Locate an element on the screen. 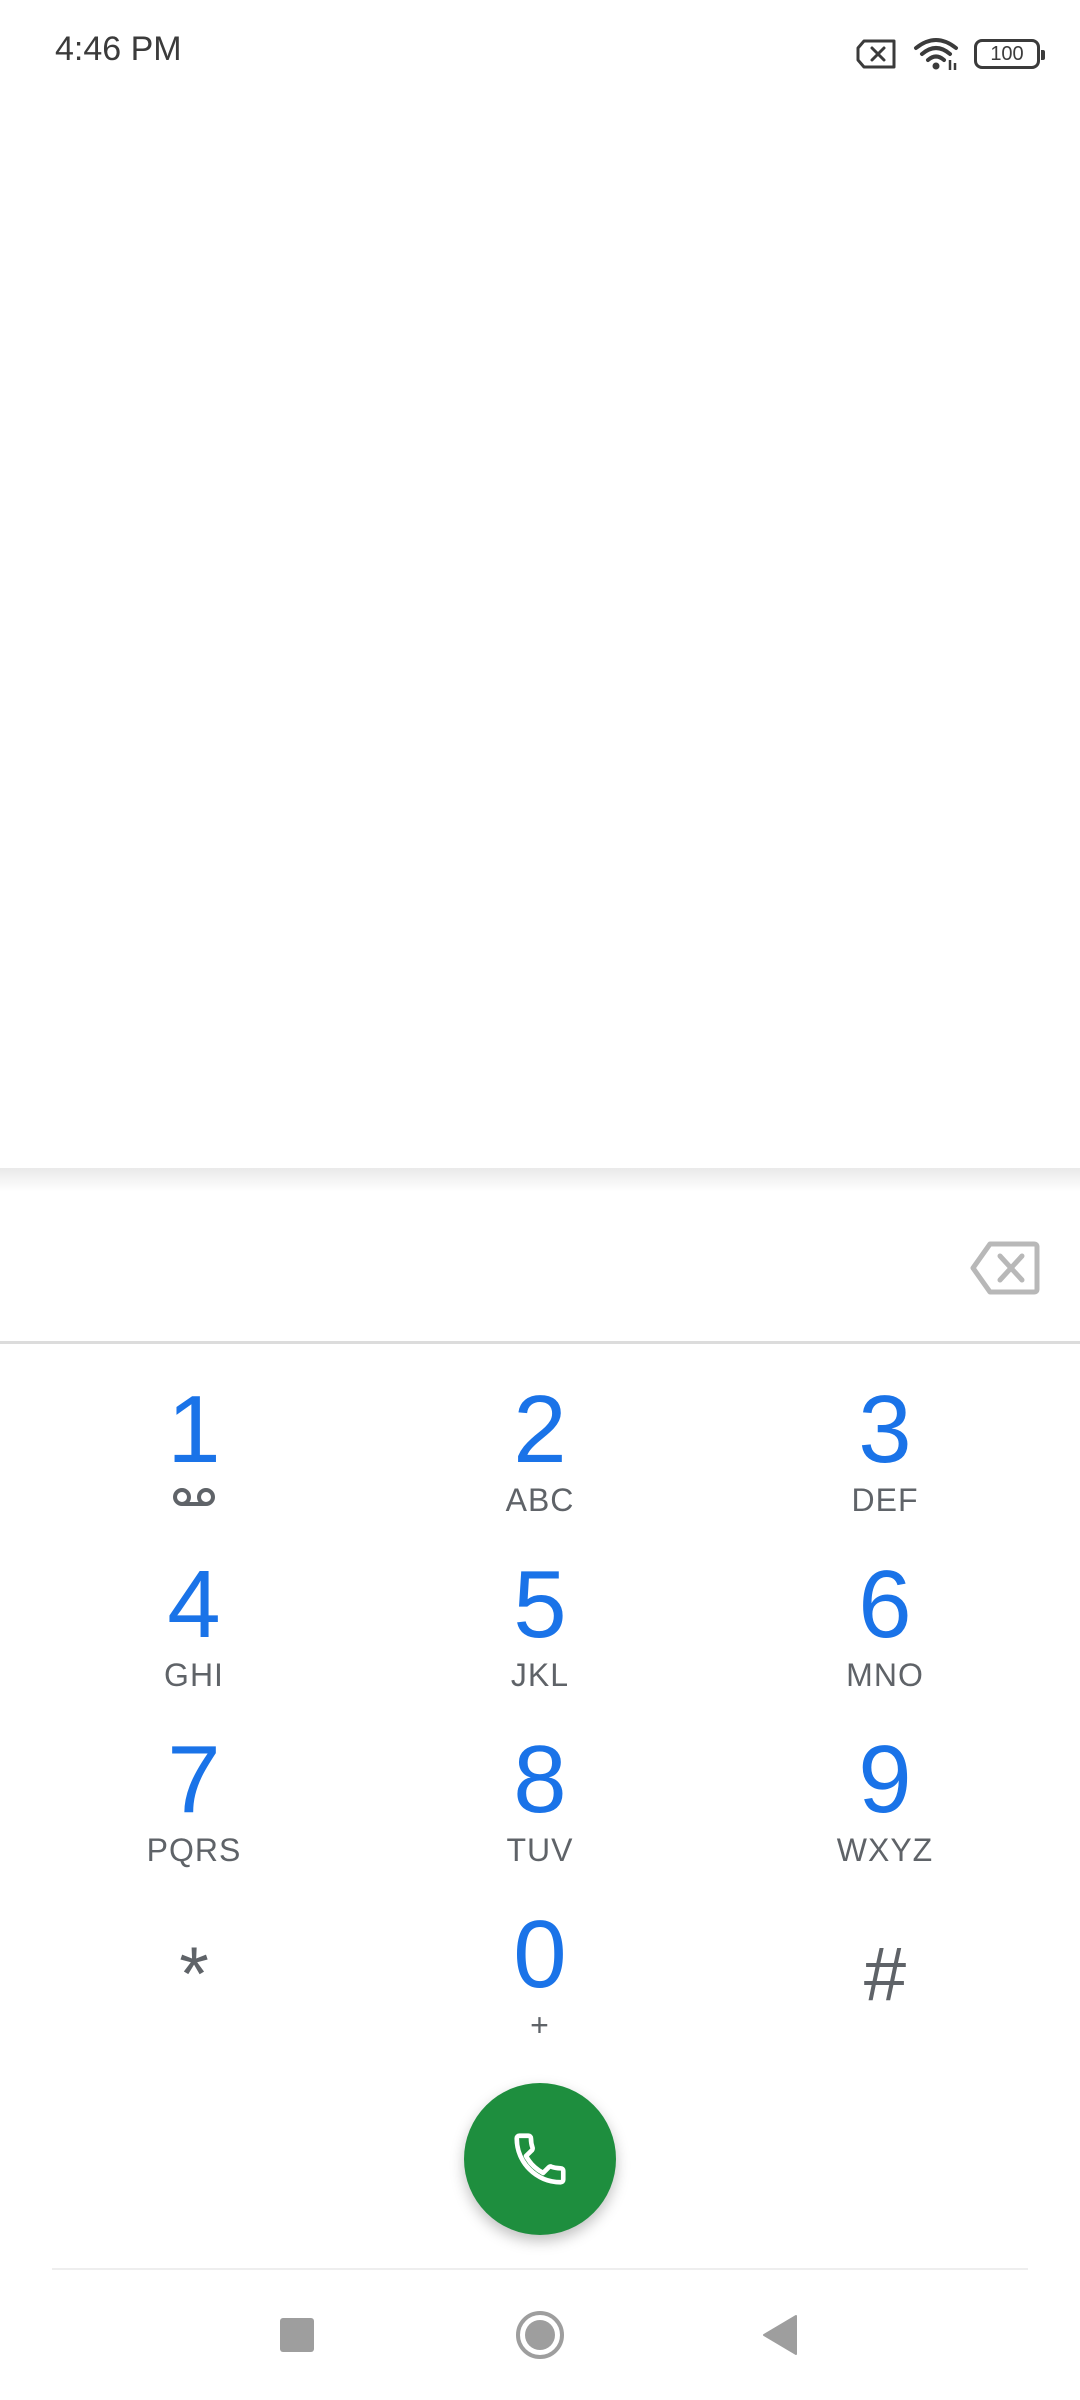 This screenshot has width=1080, height=2400. key-digit: 4 is located at coordinates (194, 1604).